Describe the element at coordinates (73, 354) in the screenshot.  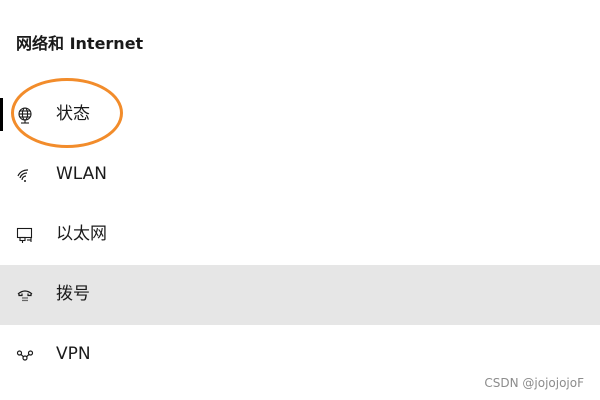
I see `nav-item-label: VPN` at that location.